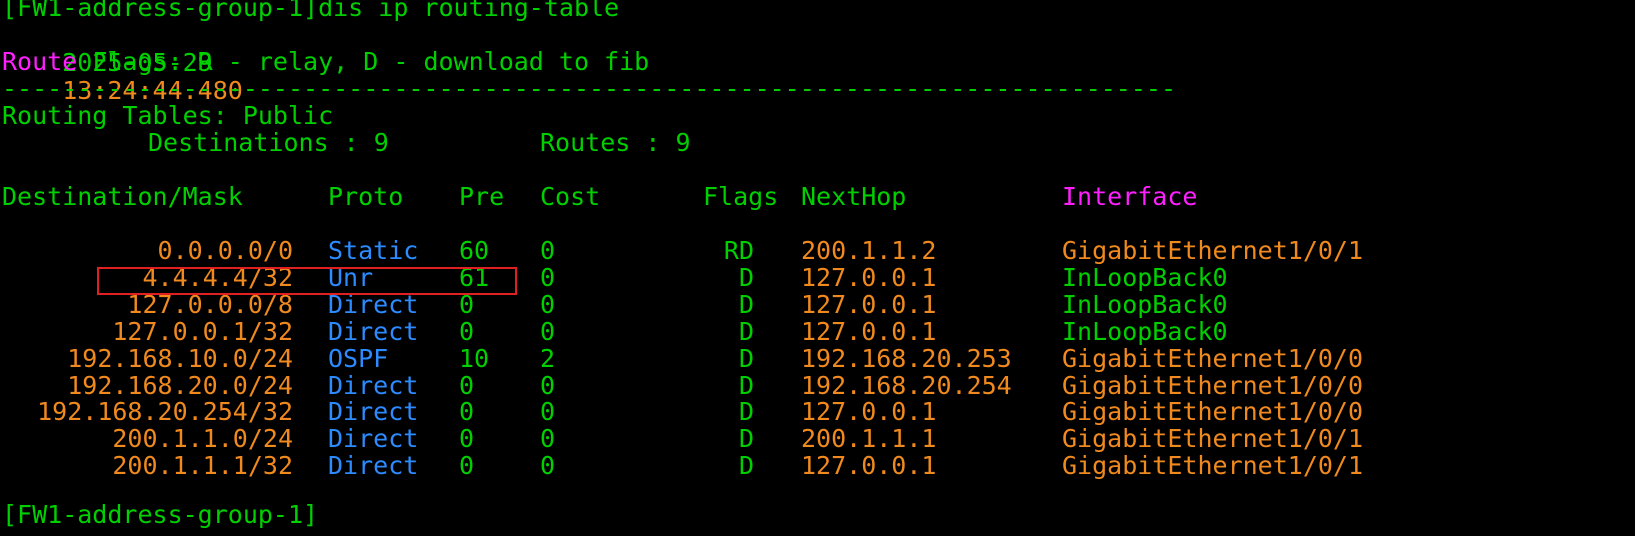 Image resolution: width=1635 pixels, height=536 pixels. Describe the element at coordinates (210, 304) in the screenshot. I see `row-destination: 127.0.0.0/8` at that location.